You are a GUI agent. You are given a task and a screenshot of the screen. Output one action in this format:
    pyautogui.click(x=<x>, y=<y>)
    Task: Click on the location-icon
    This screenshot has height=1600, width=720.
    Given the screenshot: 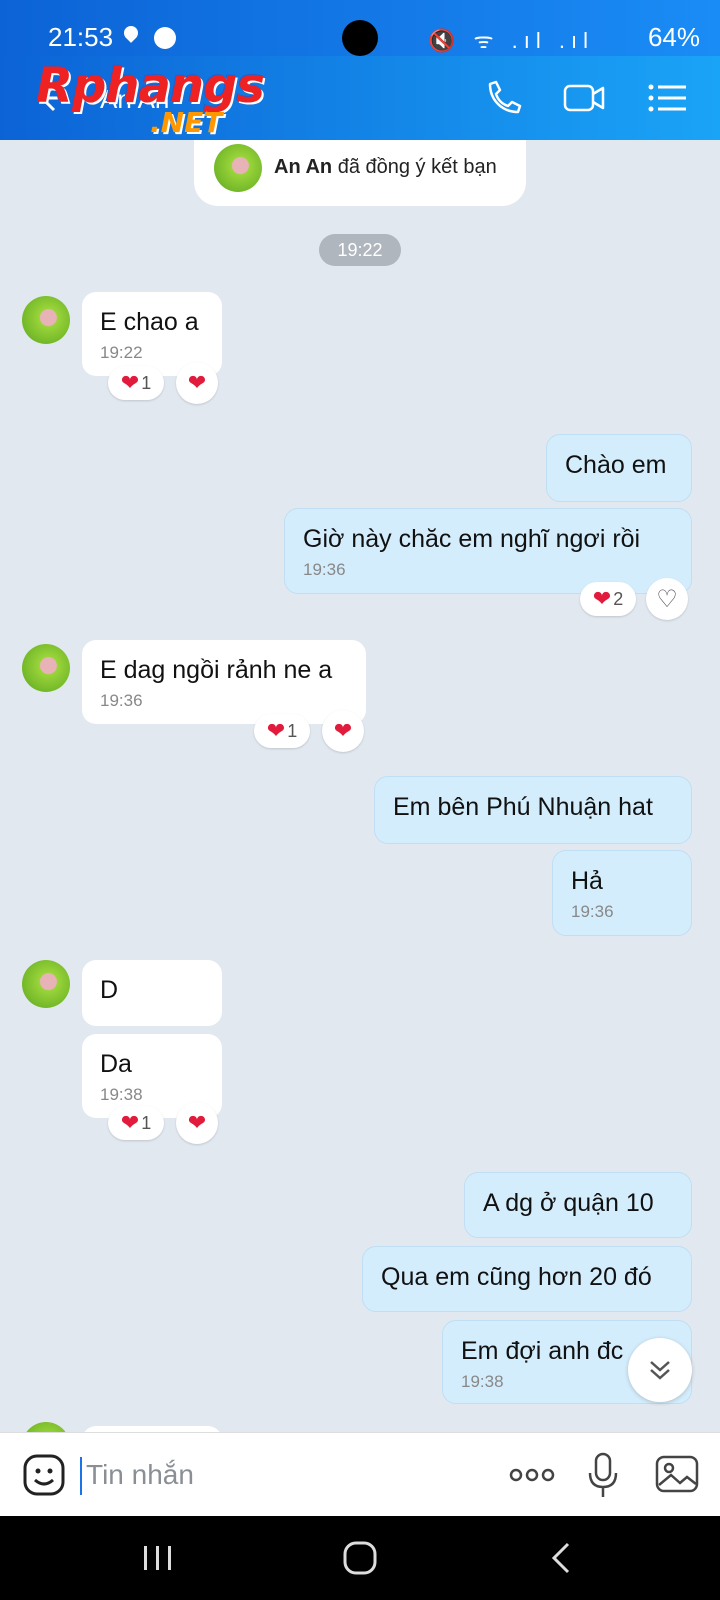 What is the action you would take?
    pyautogui.click(x=131, y=33)
    